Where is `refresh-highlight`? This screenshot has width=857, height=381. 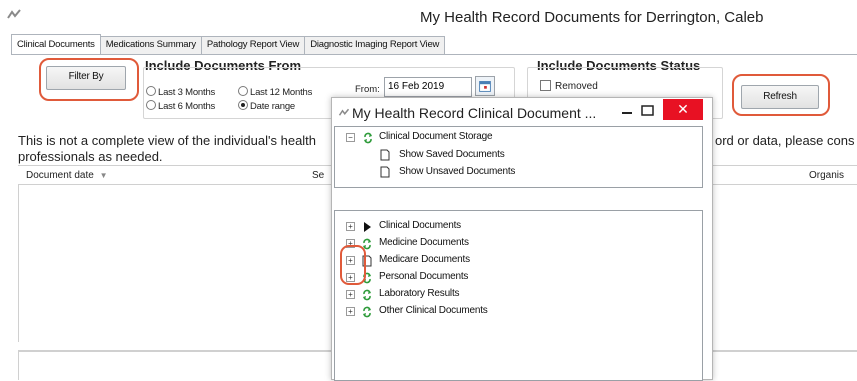
refresh-highlight is located at coordinates (781, 95).